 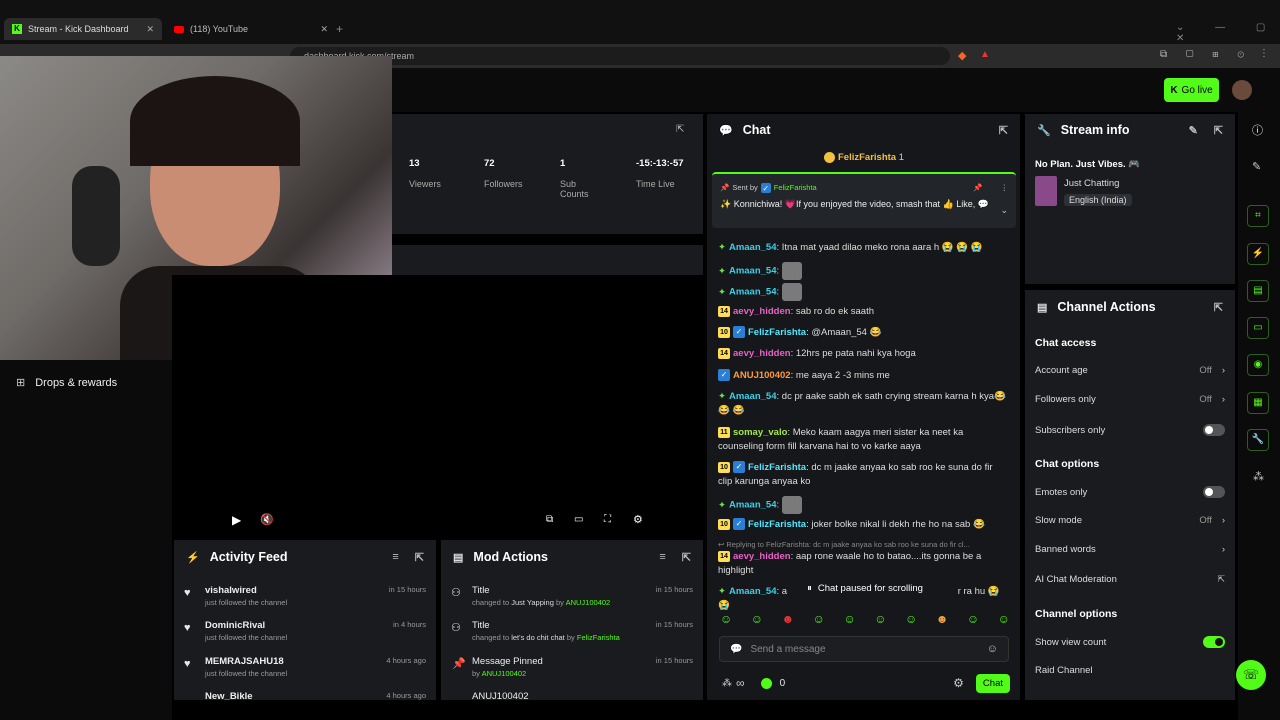 I want to click on category-name: Just Chatting, so click(x=1091, y=183).